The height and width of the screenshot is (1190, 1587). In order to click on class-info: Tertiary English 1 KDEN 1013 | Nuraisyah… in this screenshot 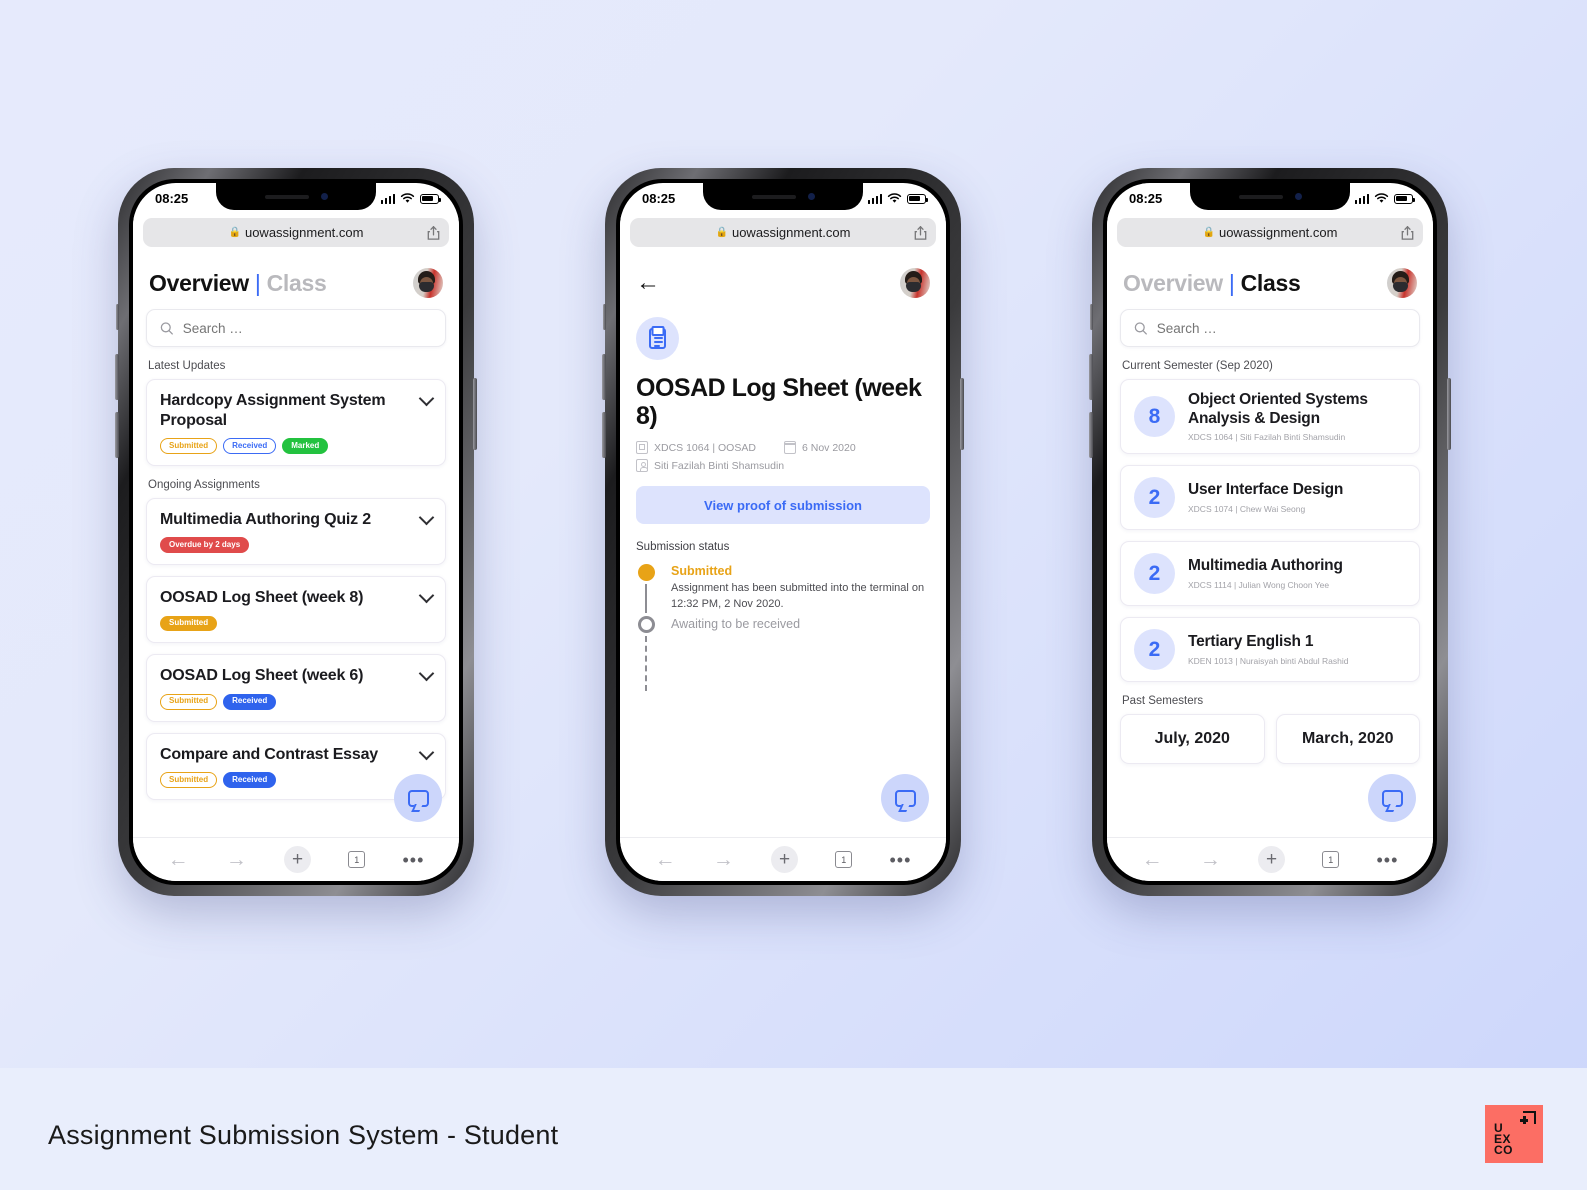, I will do `click(1268, 649)`.